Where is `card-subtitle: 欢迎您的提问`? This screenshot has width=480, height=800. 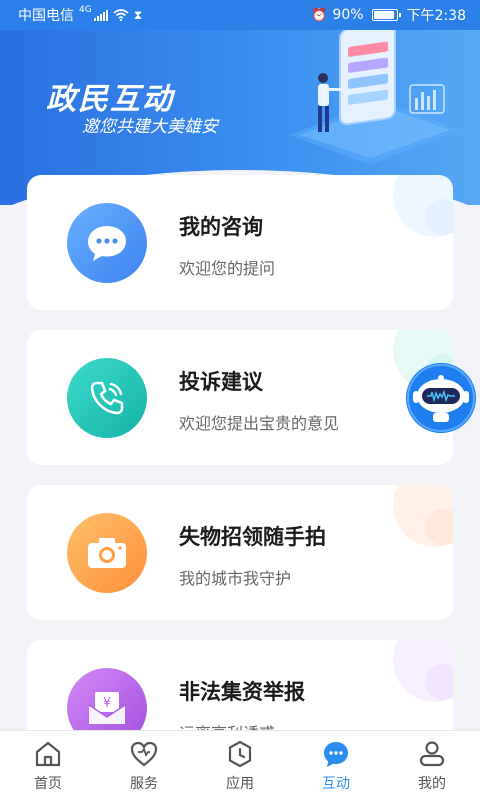
card-subtitle: 欢迎您的提问 is located at coordinates (227, 268).